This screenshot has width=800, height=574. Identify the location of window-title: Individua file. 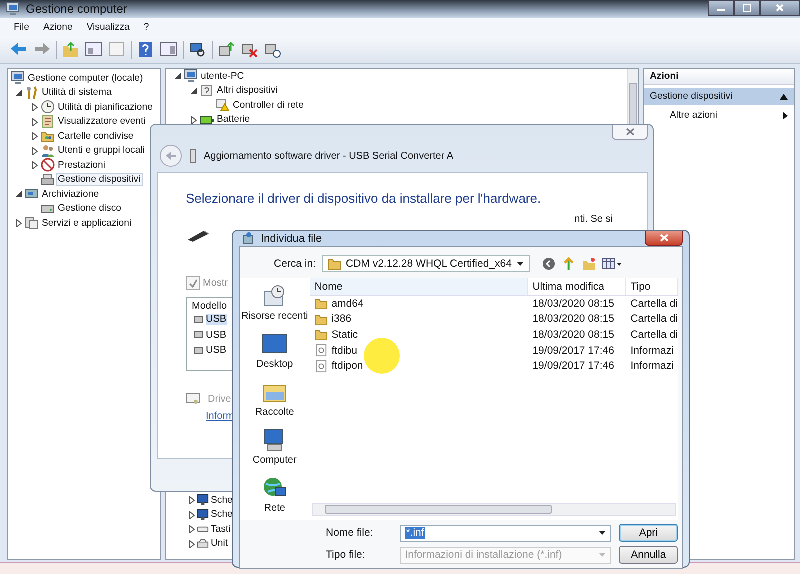
(291, 238).